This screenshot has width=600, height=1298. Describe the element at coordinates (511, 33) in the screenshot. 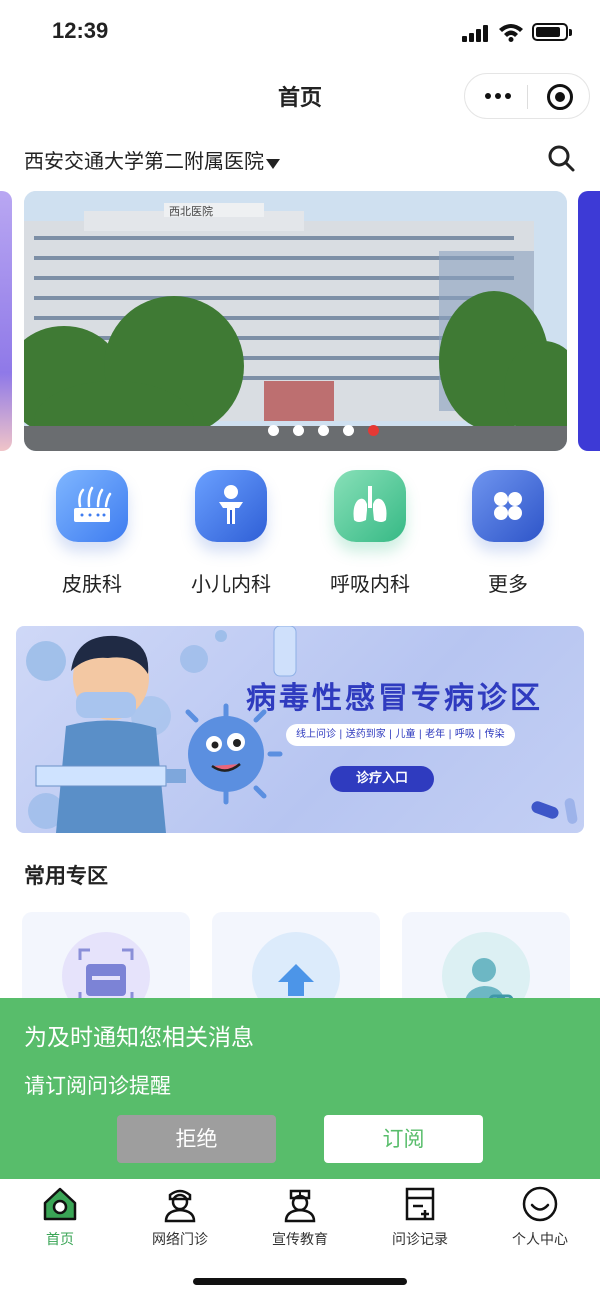

I see `wifi-icon` at that location.